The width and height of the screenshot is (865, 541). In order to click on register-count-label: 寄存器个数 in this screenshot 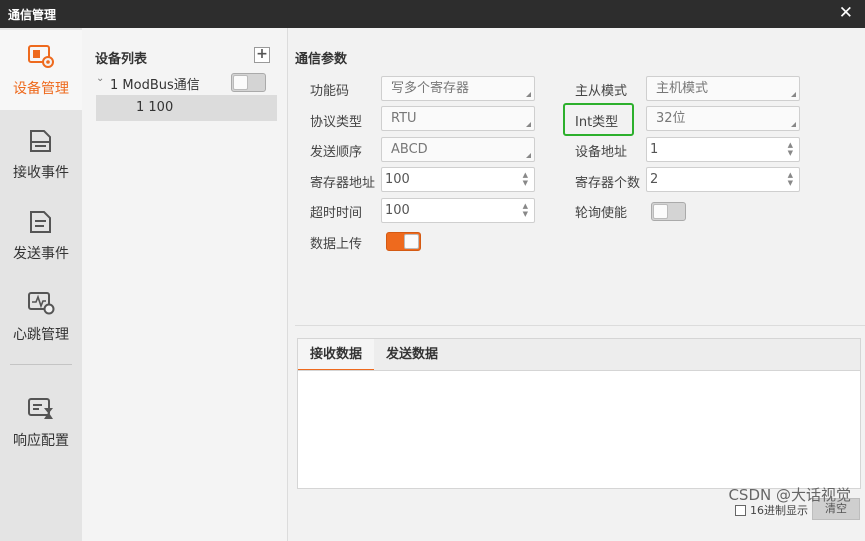, I will do `click(608, 183)`.